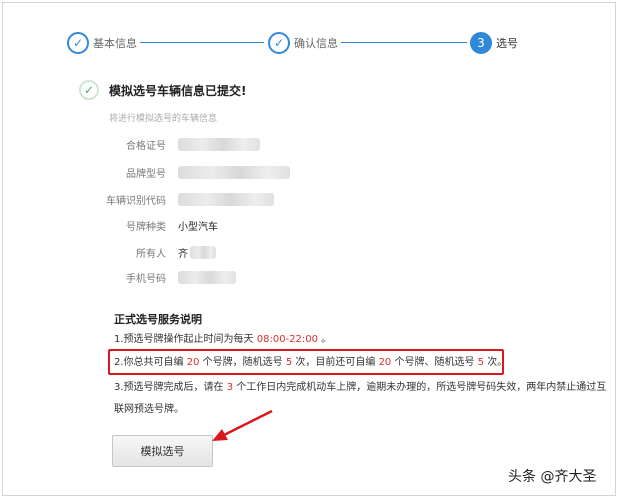 The width and height of the screenshot is (620, 500). Describe the element at coordinates (494, 43) in the screenshot. I see `step-select-number: 3 选号` at that location.